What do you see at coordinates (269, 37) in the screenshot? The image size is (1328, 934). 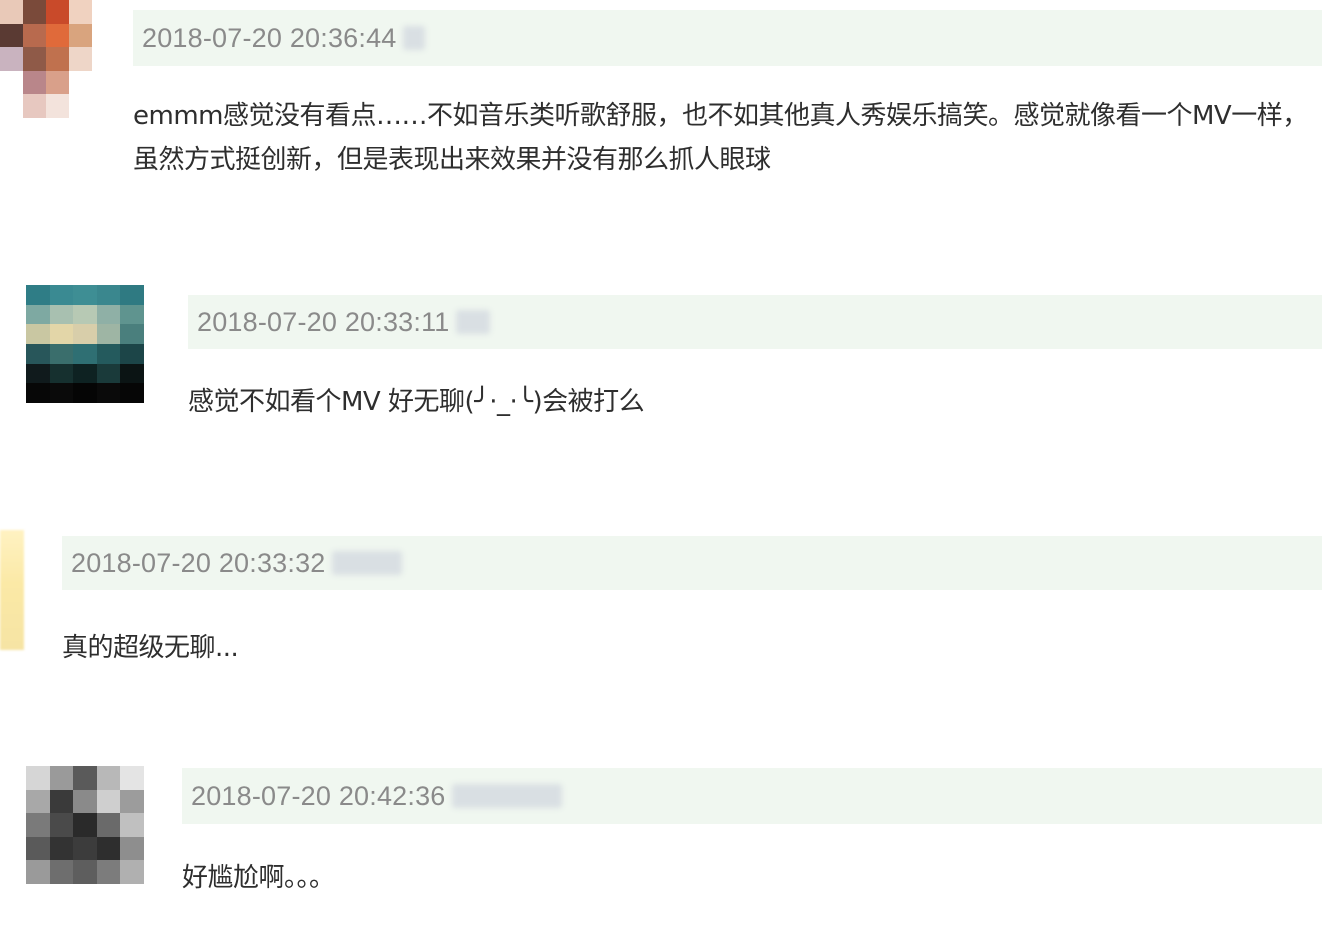 I see `comment-timestamp: 2018-07-20 20:36:44` at bounding box center [269, 37].